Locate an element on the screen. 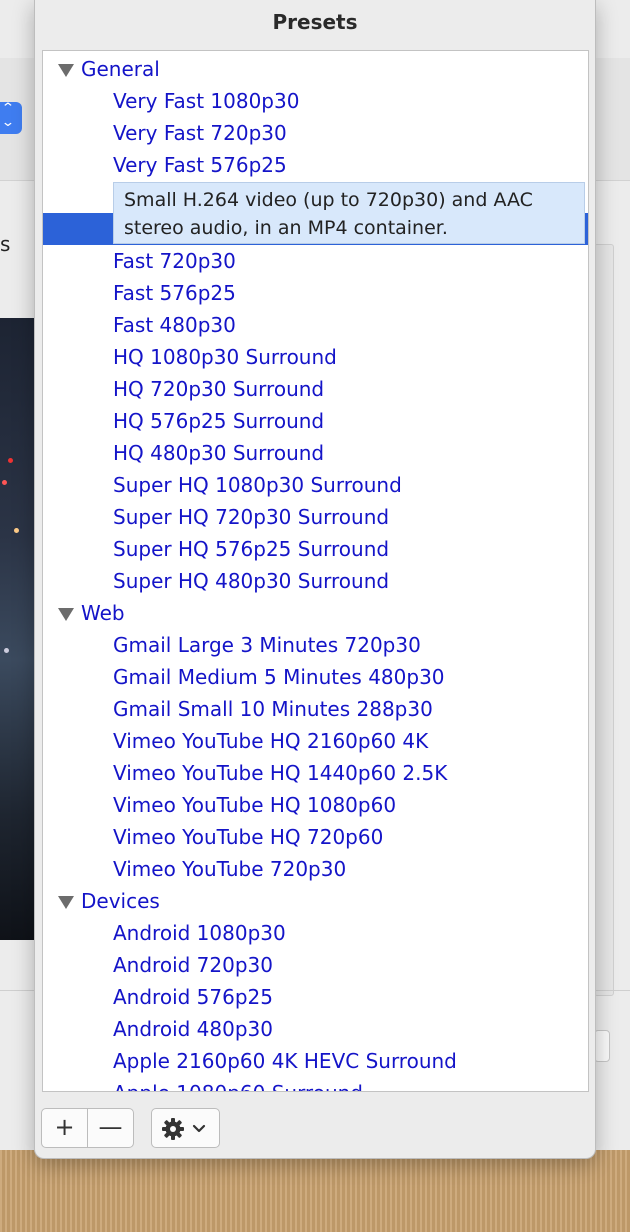 Image resolution: width=630 pixels, height=1232 pixels. preset-label: Fast 480p30 is located at coordinates (174, 325).